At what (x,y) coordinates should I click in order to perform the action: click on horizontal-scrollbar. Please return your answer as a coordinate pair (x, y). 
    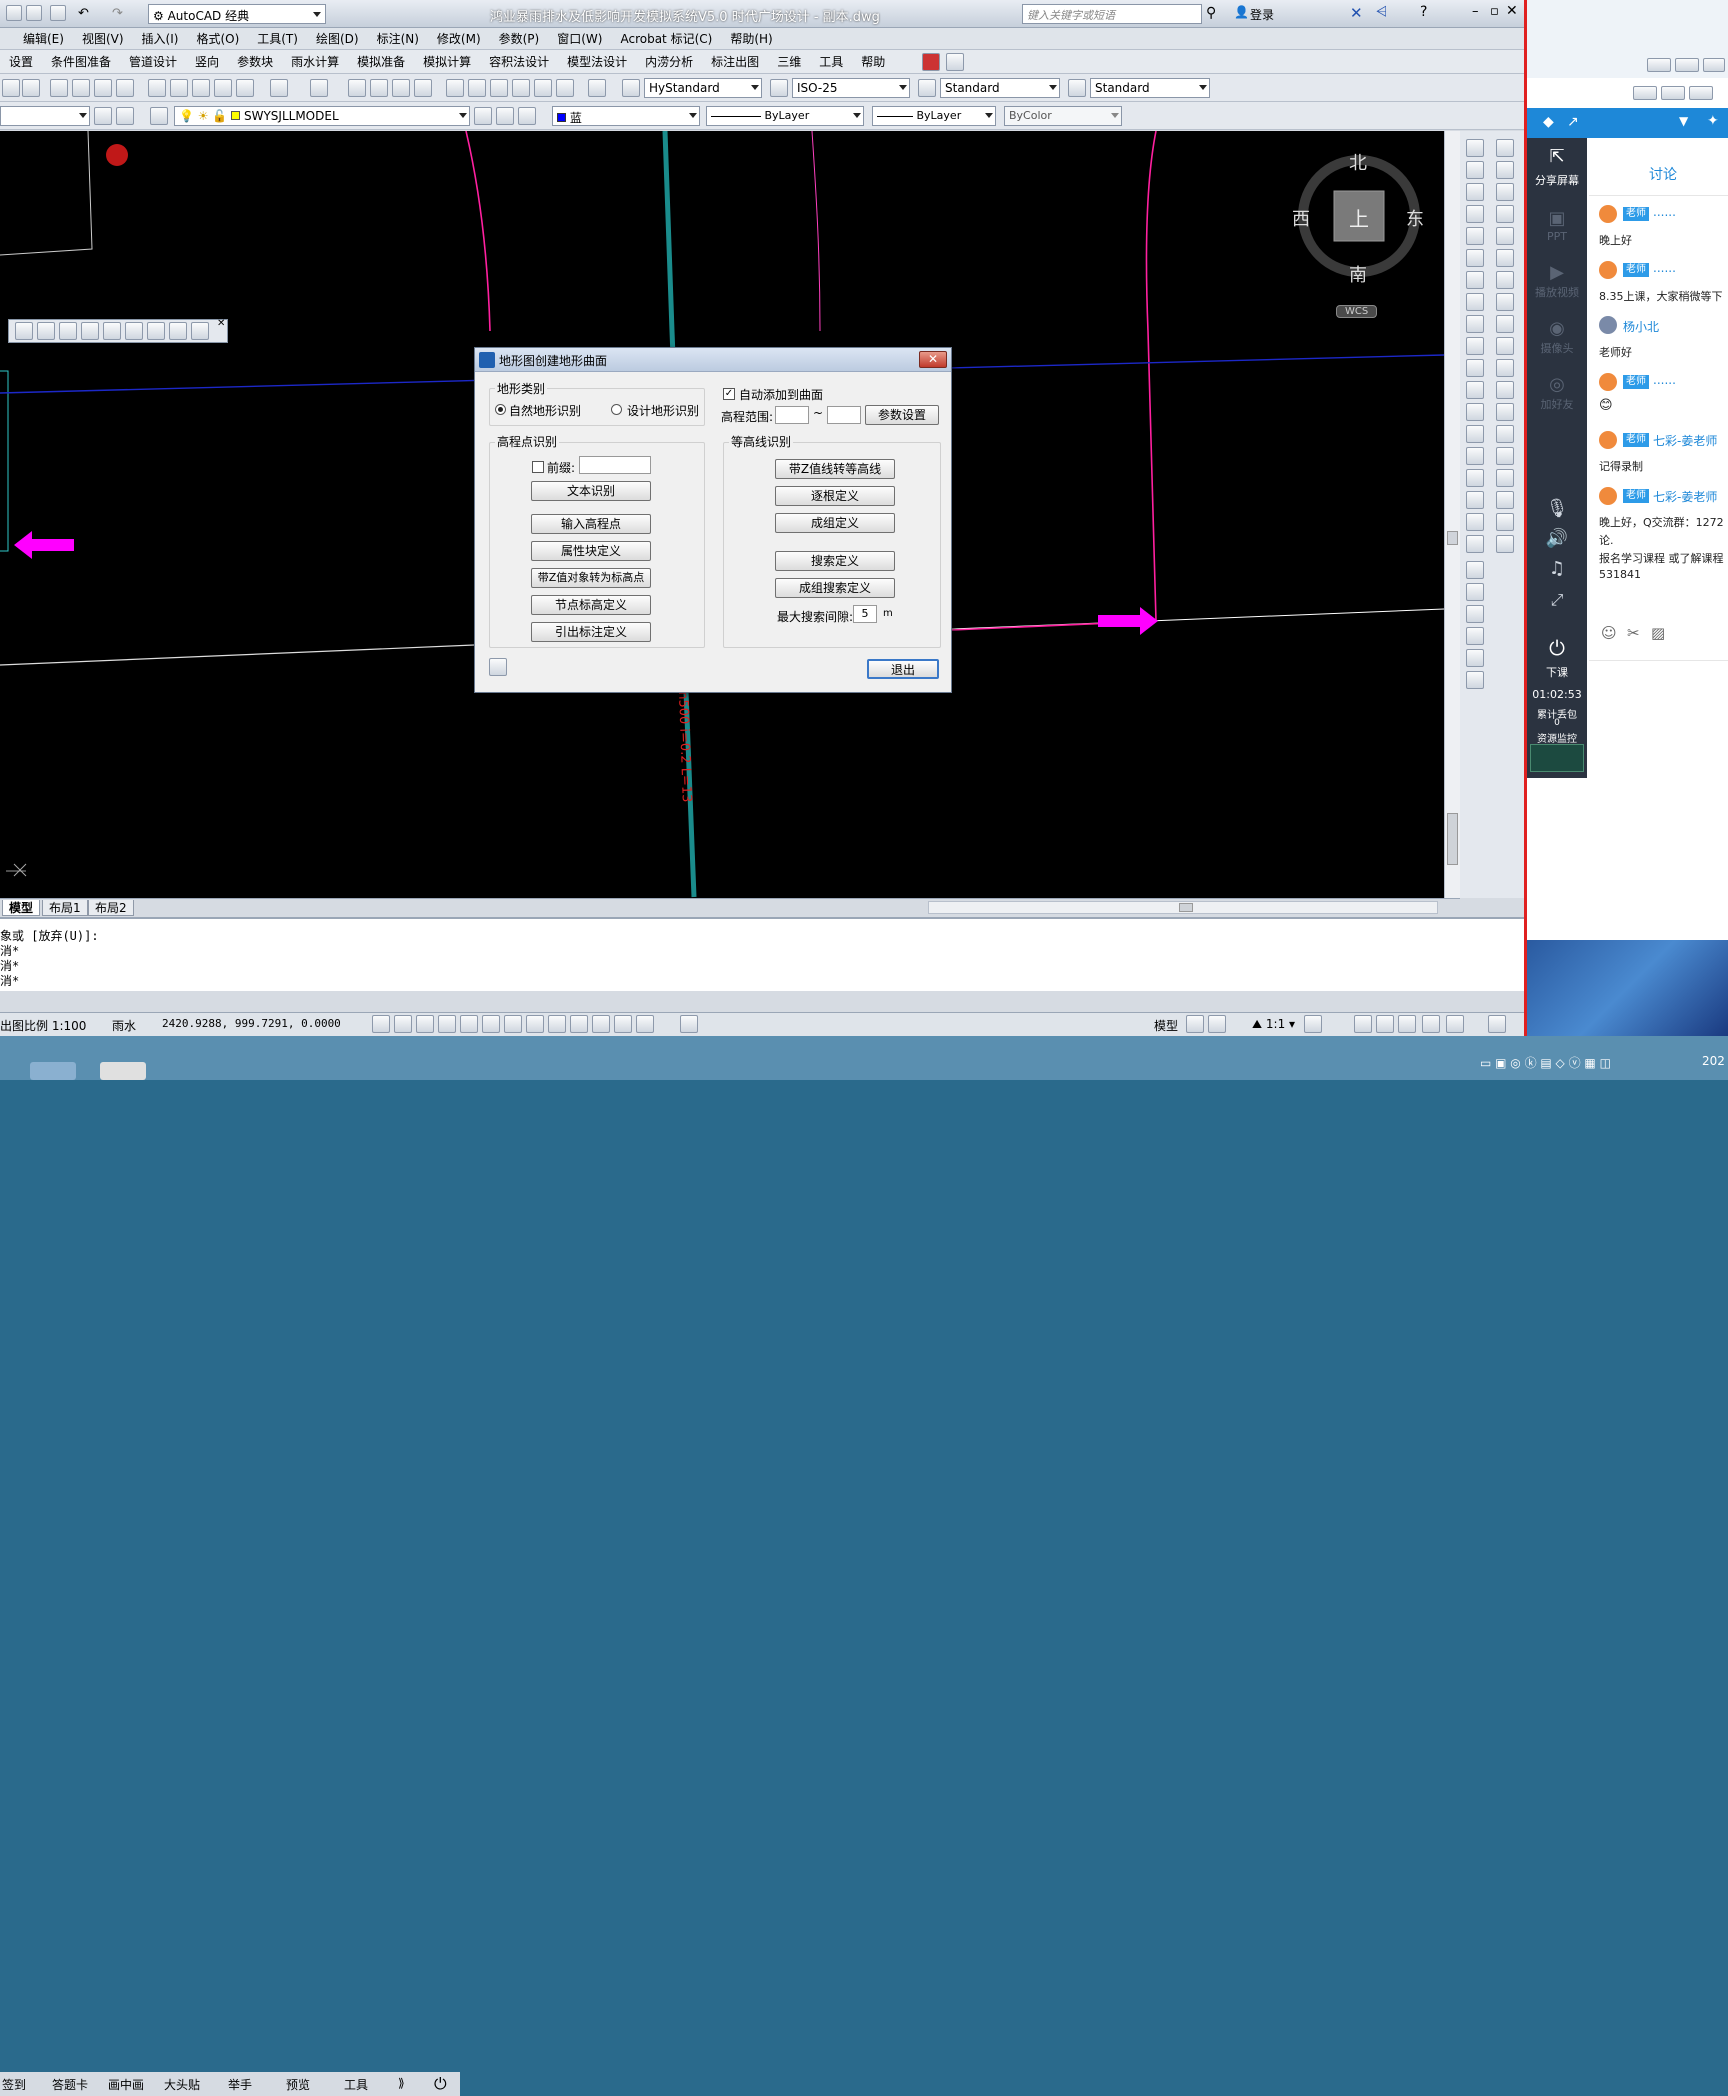
    Looking at the image, I should click on (1183, 907).